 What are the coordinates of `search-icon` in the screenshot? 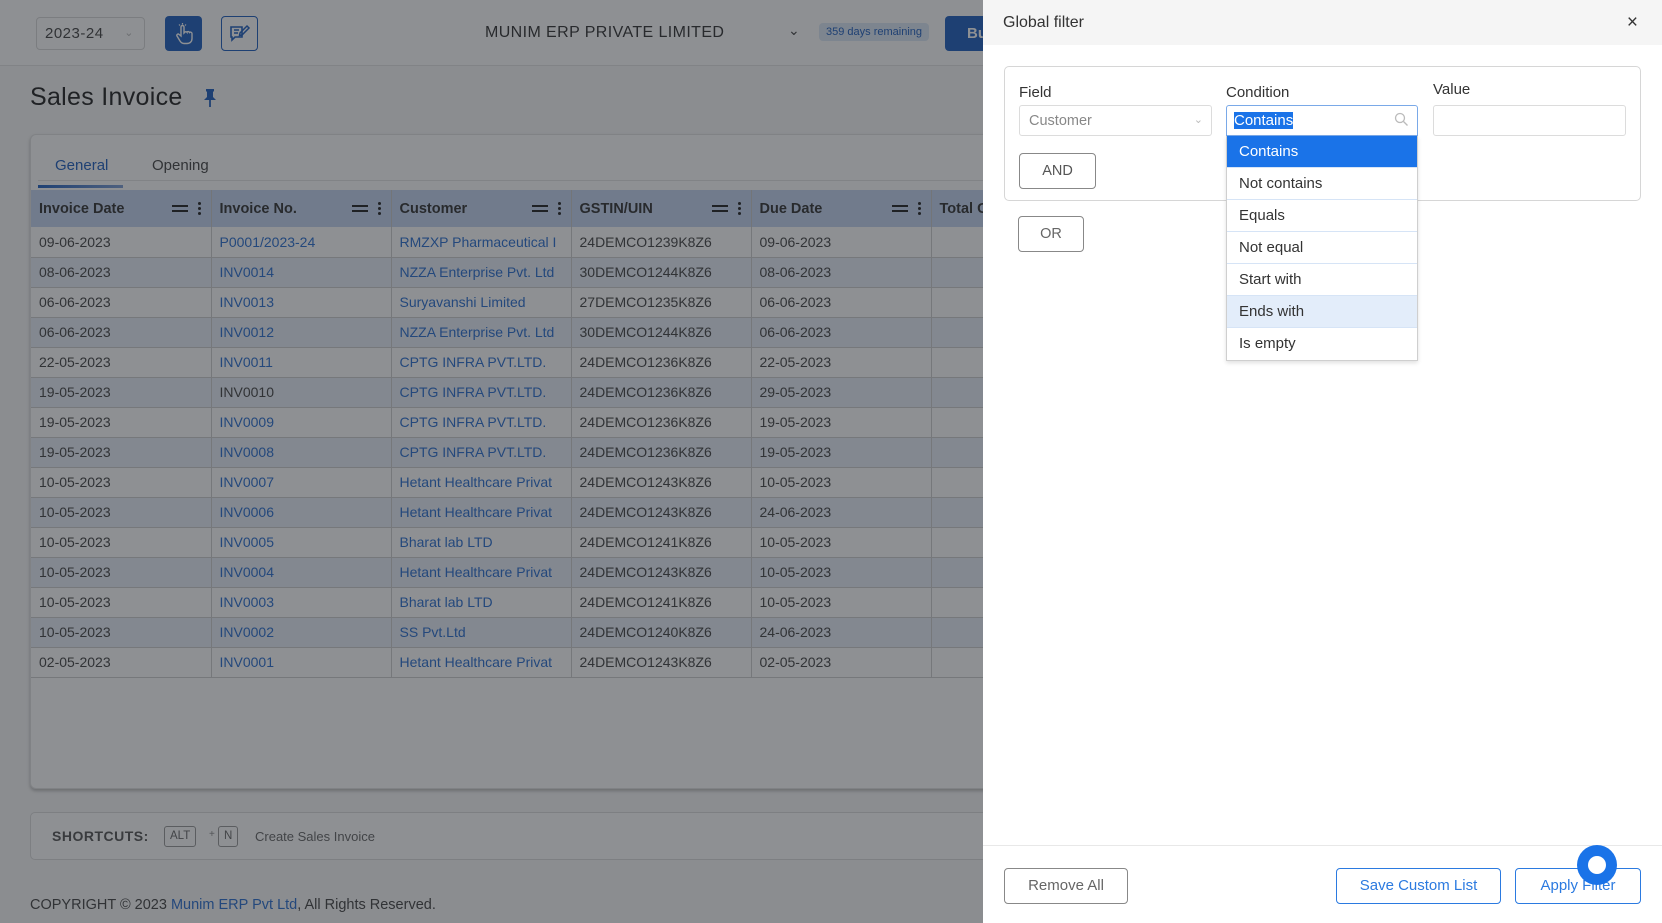 It's located at (1401, 119).